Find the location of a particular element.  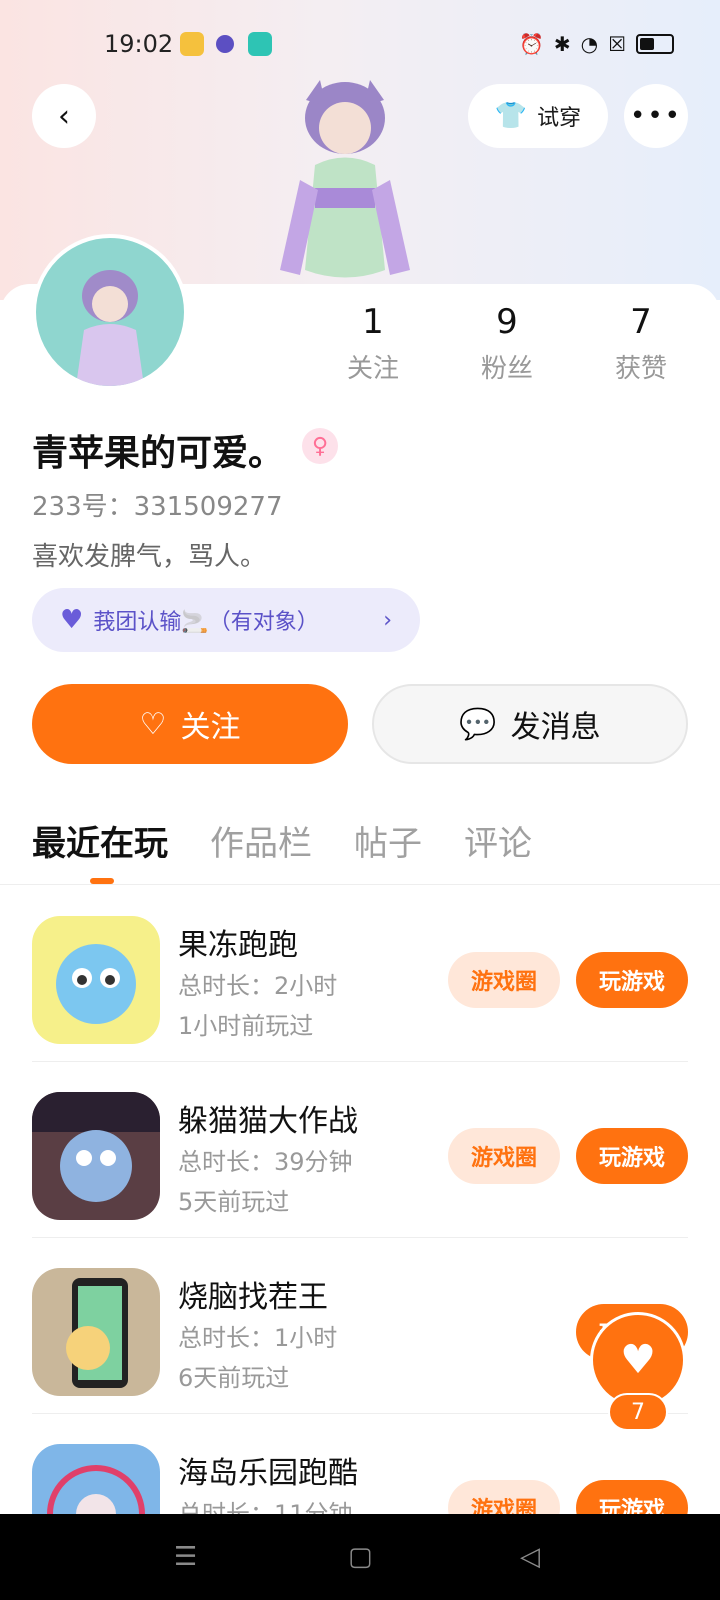

game-duration: 总时长：1小时 is located at coordinates (258, 1338).